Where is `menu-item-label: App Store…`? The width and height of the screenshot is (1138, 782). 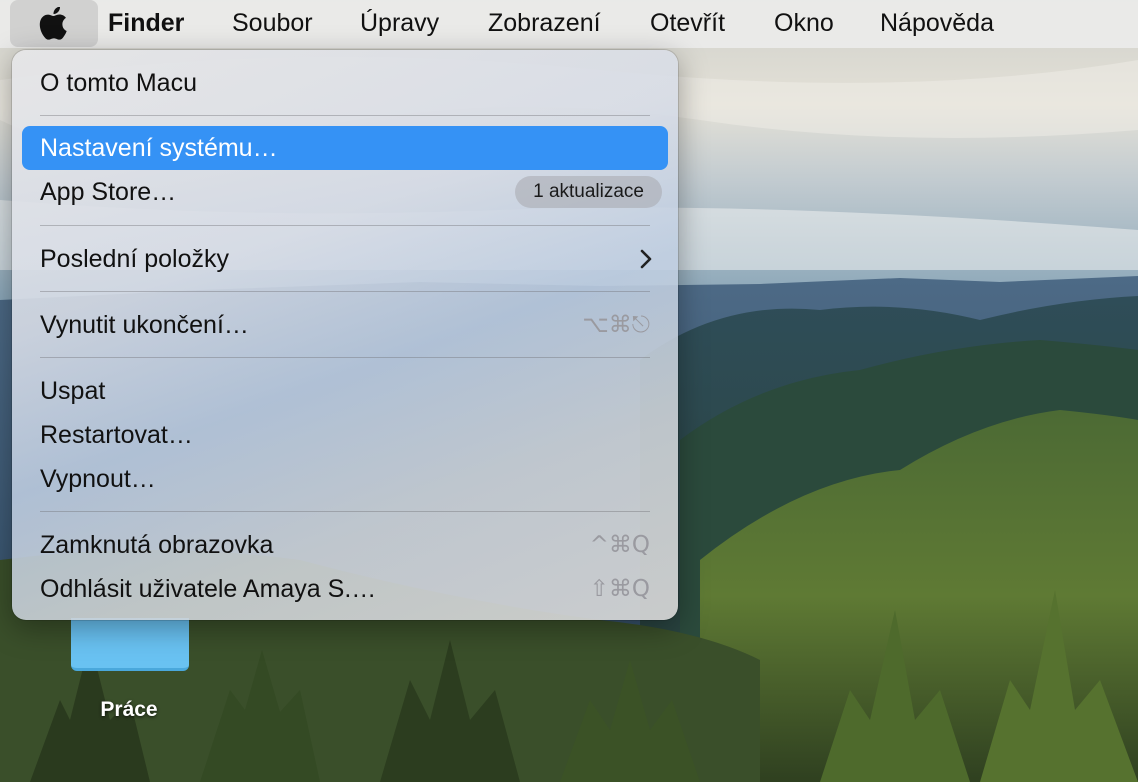 menu-item-label: App Store… is located at coordinates (108, 192).